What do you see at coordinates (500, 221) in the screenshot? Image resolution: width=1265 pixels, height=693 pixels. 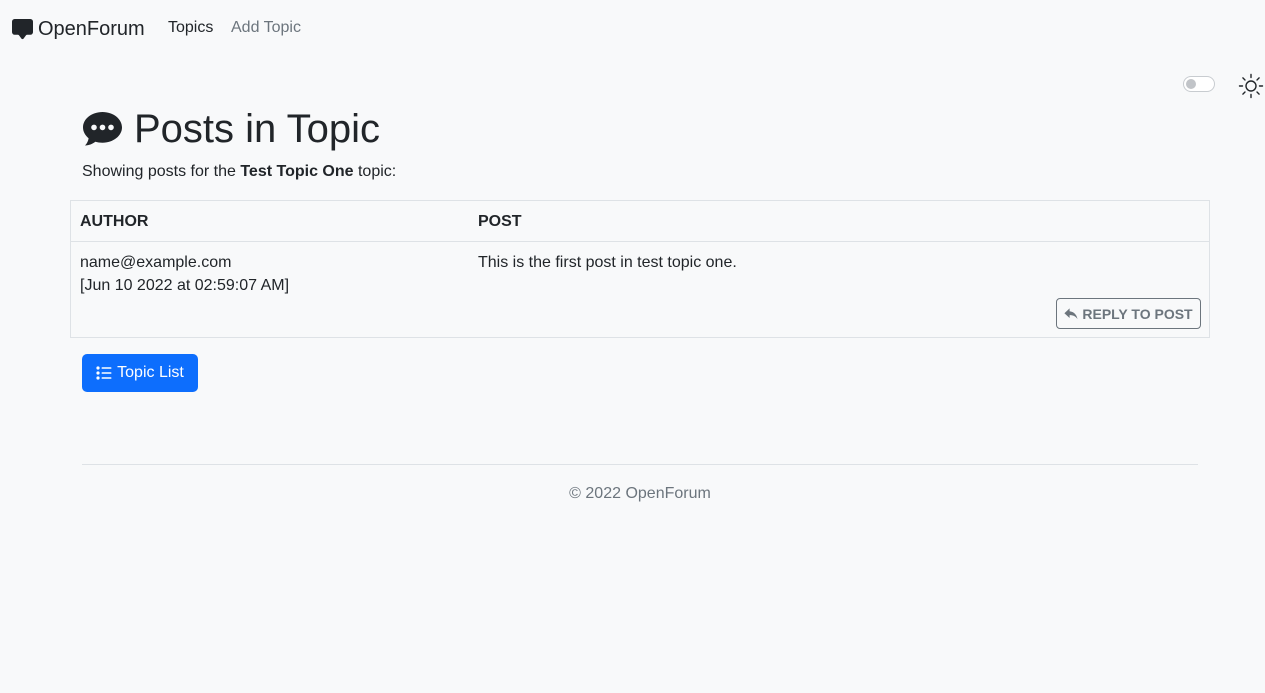 I see `column-header-post: POST` at bounding box center [500, 221].